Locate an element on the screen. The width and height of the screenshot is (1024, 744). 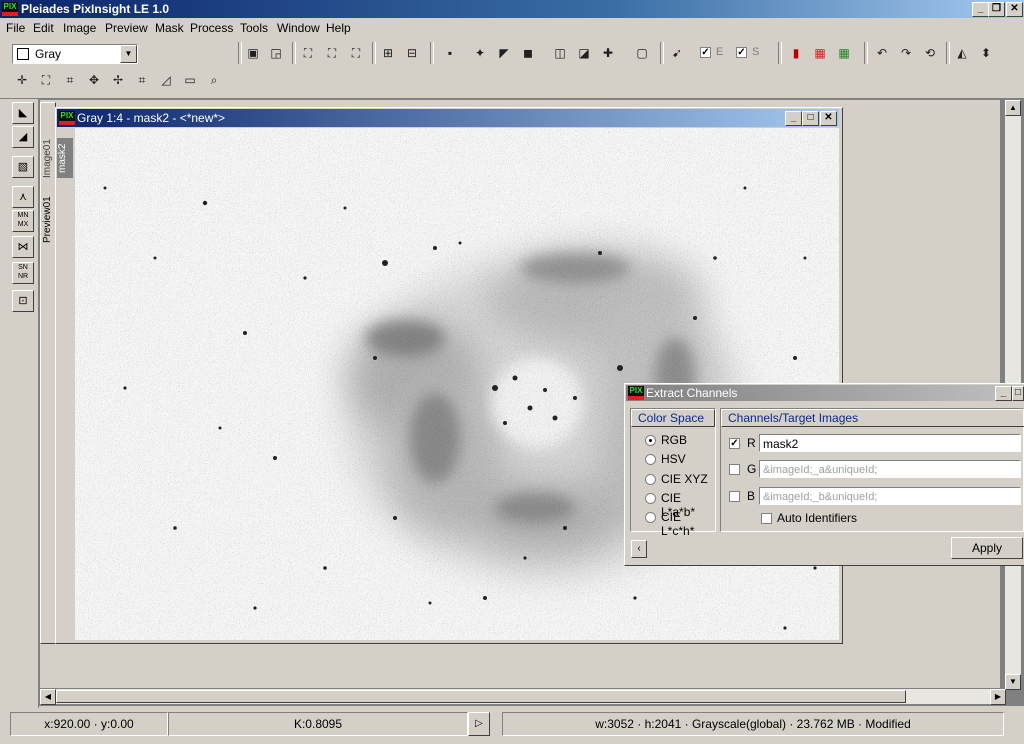
histogram-tool-icon: ◣ is located at coordinates (23, 113).